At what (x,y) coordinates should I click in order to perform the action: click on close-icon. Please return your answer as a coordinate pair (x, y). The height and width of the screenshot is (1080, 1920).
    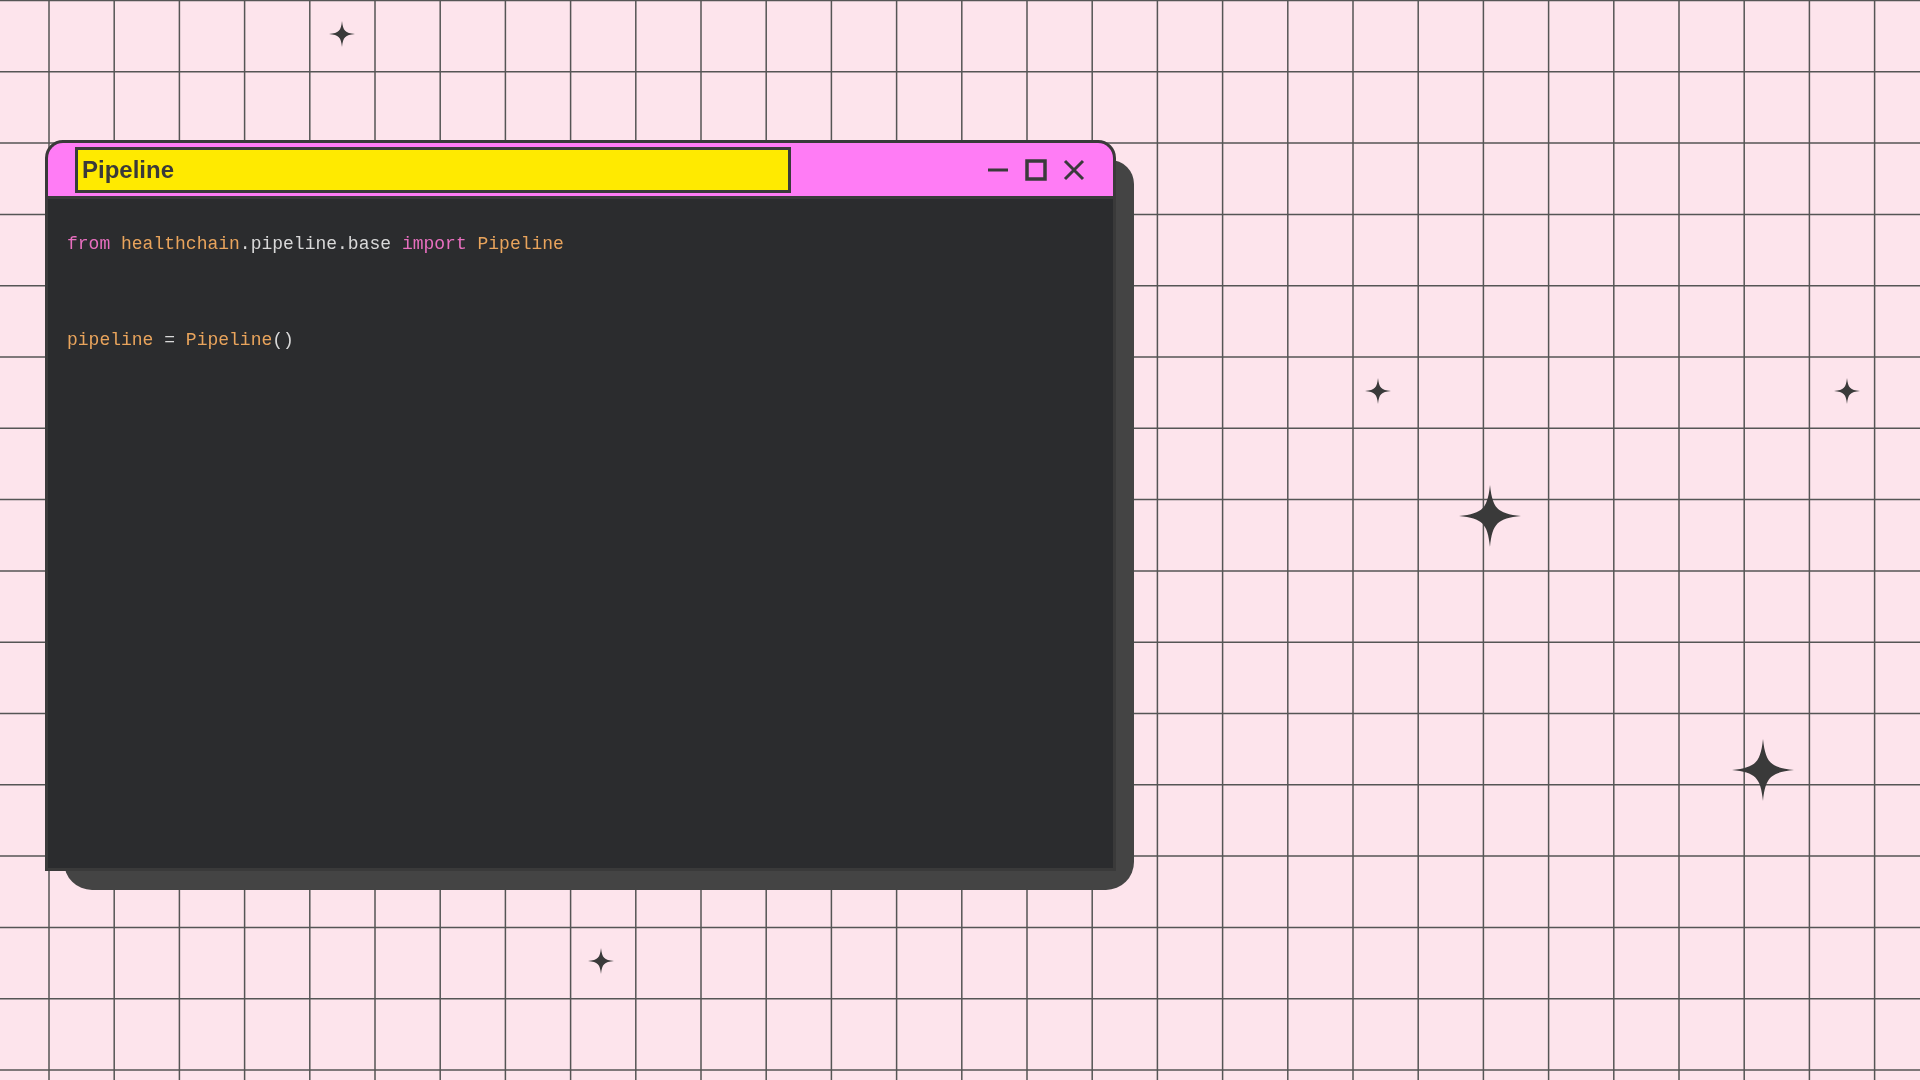
    Looking at the image, I should click on (1074, 169).